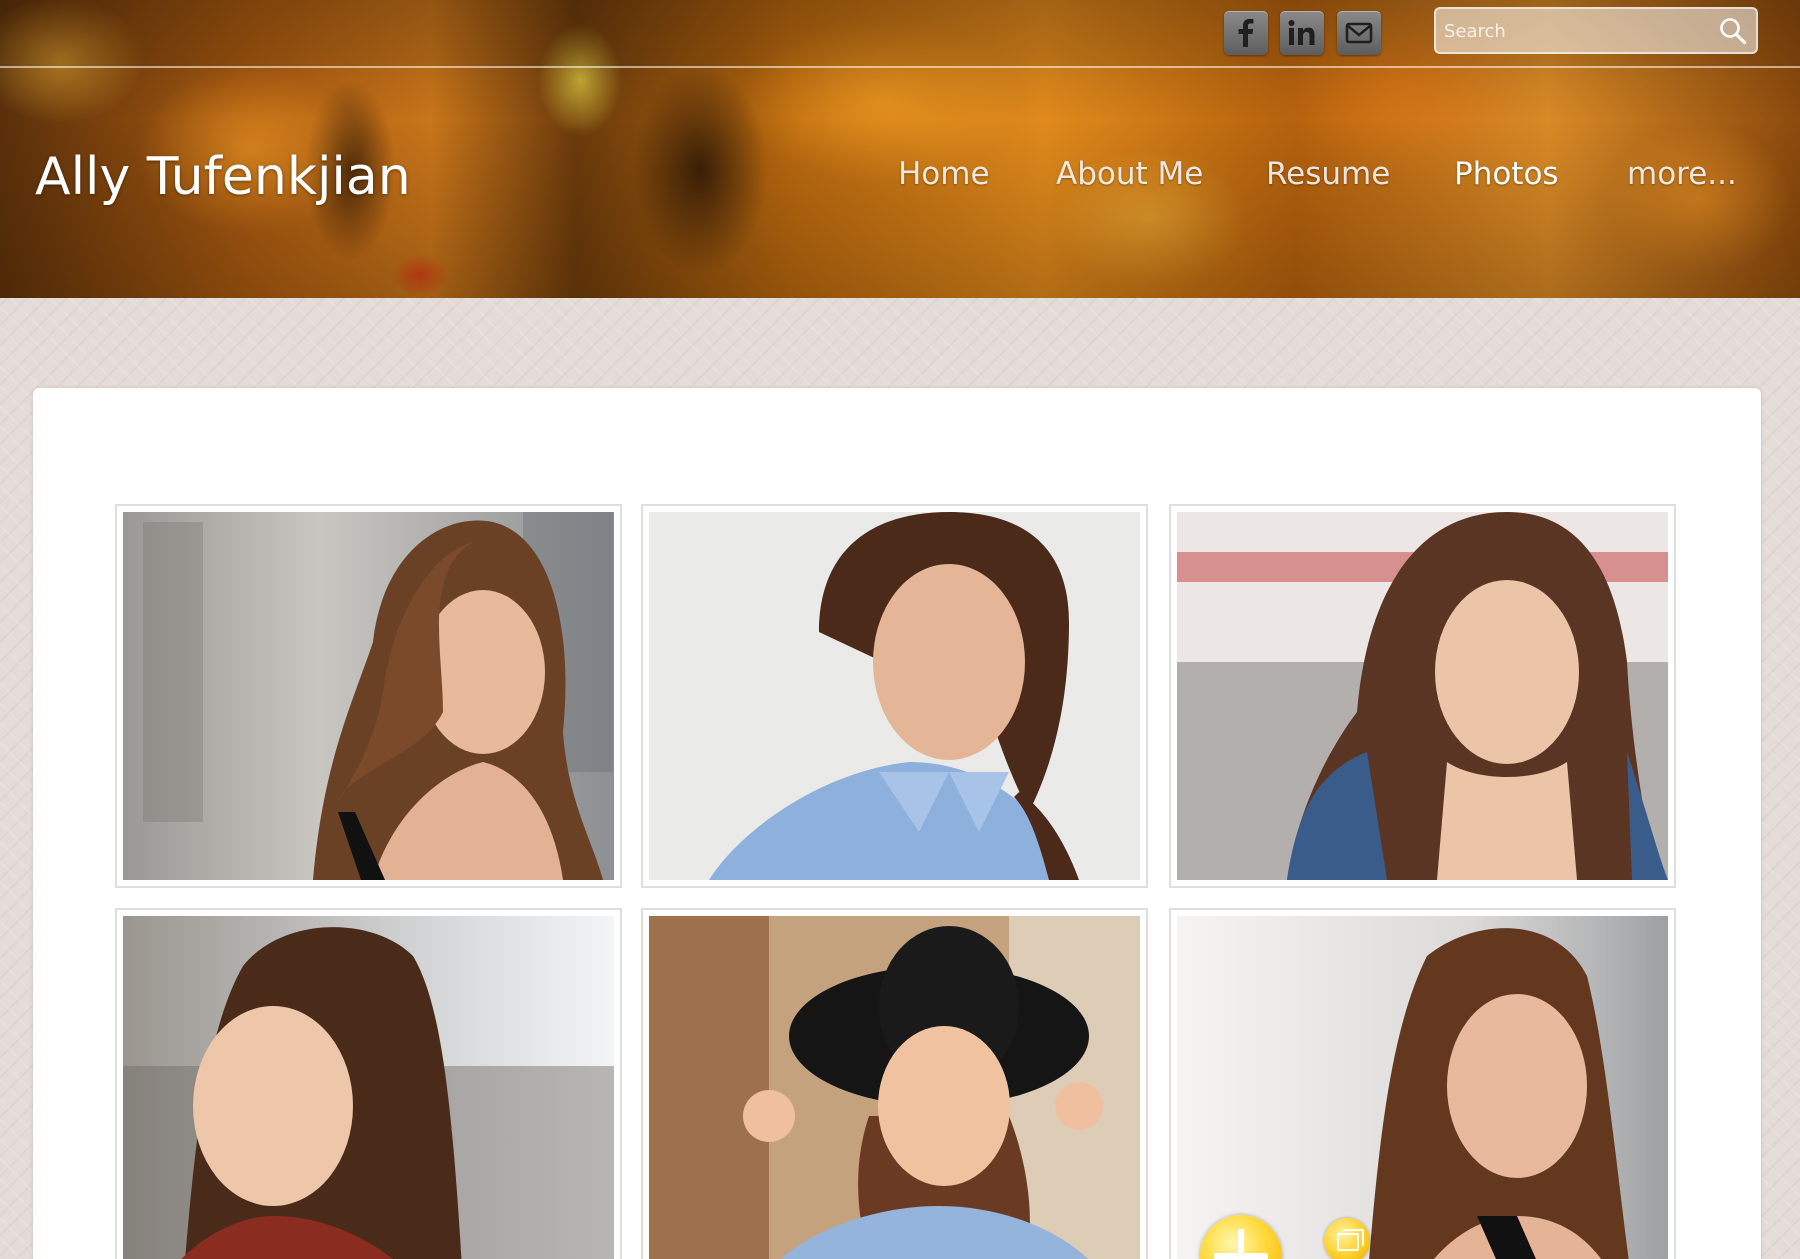 Image resolution: width=1800 pixels, height=1259 pixels. What do you see at coordinates (1506, 174) in the screenshot?
I see `nav-photos: Photos` at bounding box center [1506, 174].